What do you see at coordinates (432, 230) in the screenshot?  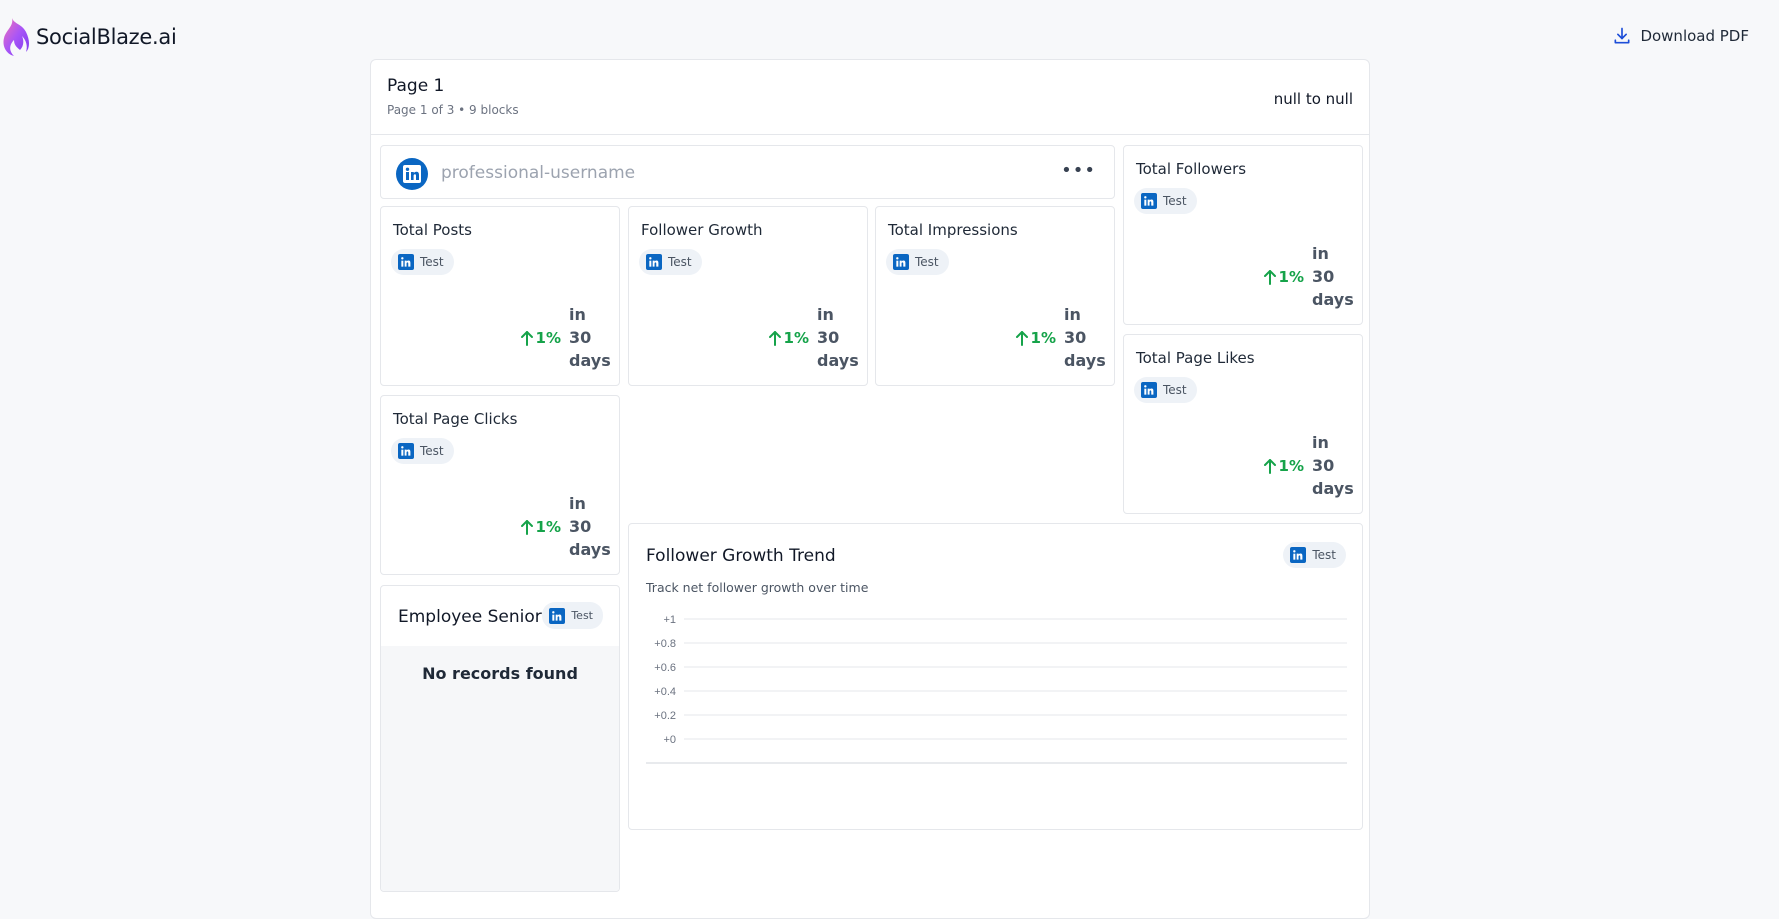 I see `metric-title: Total Posts` at bounding box center [432, 230].